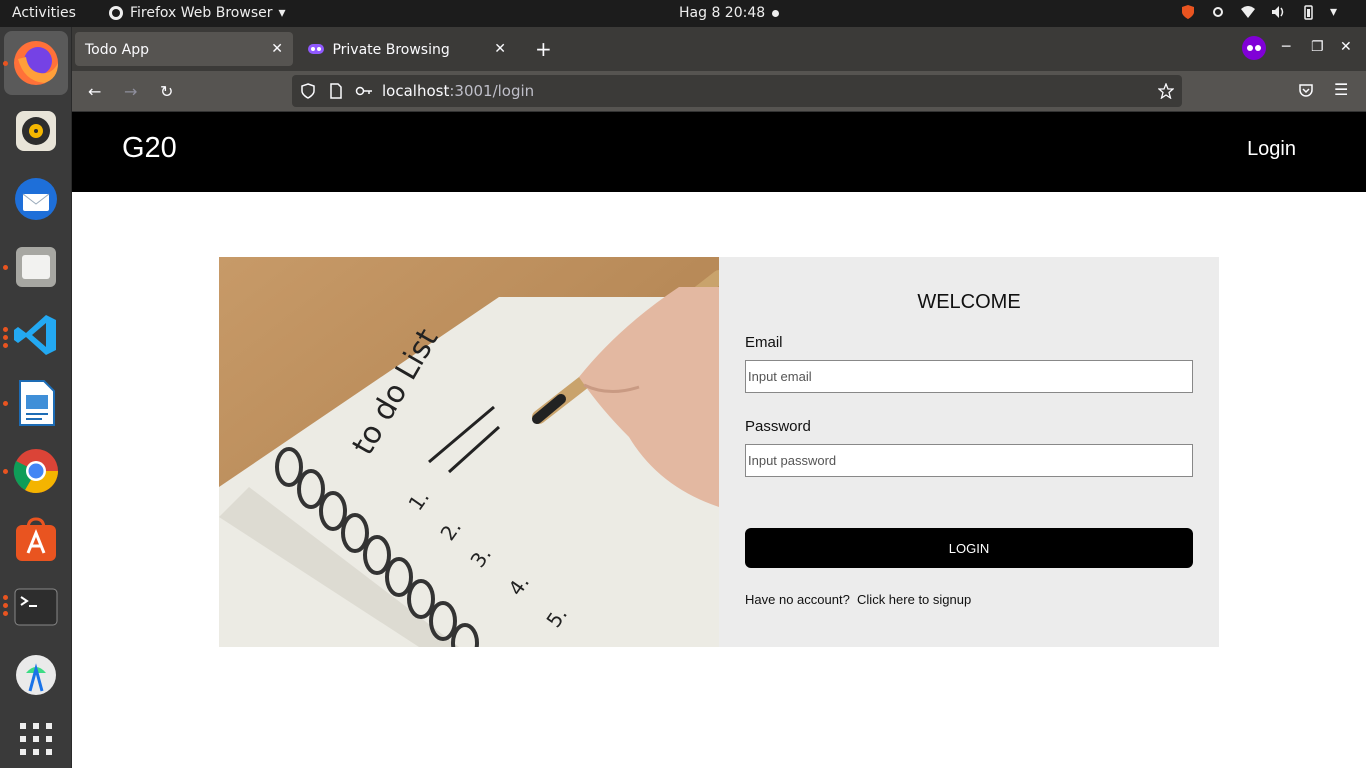  What do you see at coordinates (914, 599) in the screenshot?
I see `signup-link: Click here to signup` at bounding box center [914, 599].